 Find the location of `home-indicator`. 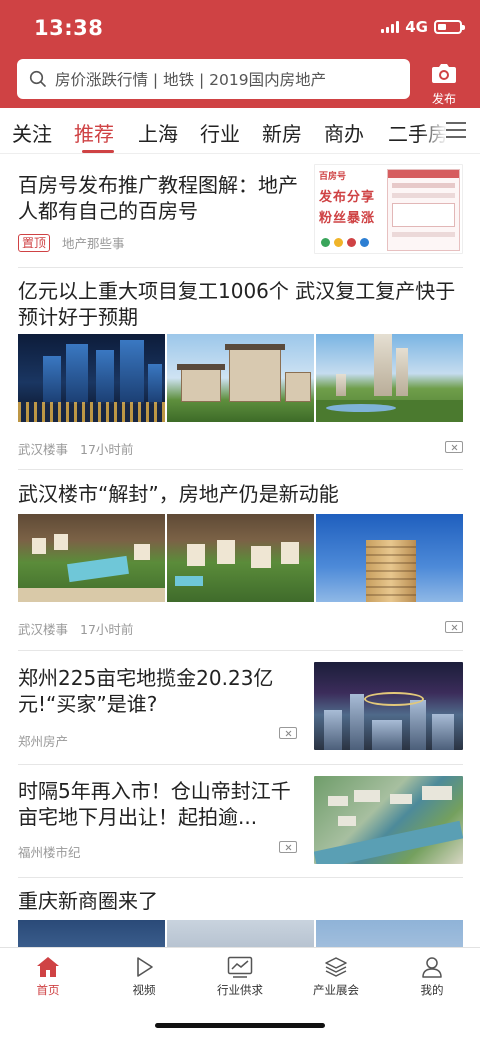

home-indicator is located at coordinates (240, 1025).